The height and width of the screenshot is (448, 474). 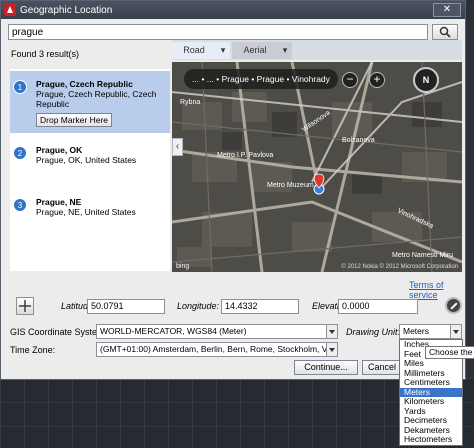 I want to click on map-provider-logo: bing, so click(x=183, y=266).